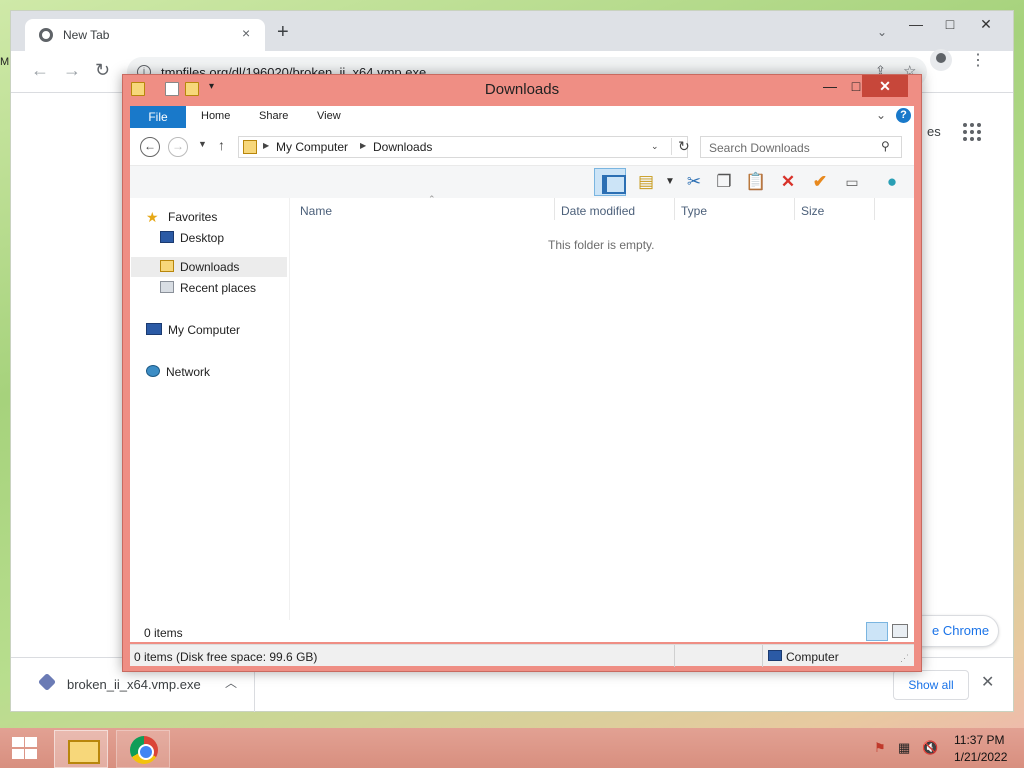 This screenshot has width=1024, height=768. I want to click on tab-view: View, so click(329, 116).